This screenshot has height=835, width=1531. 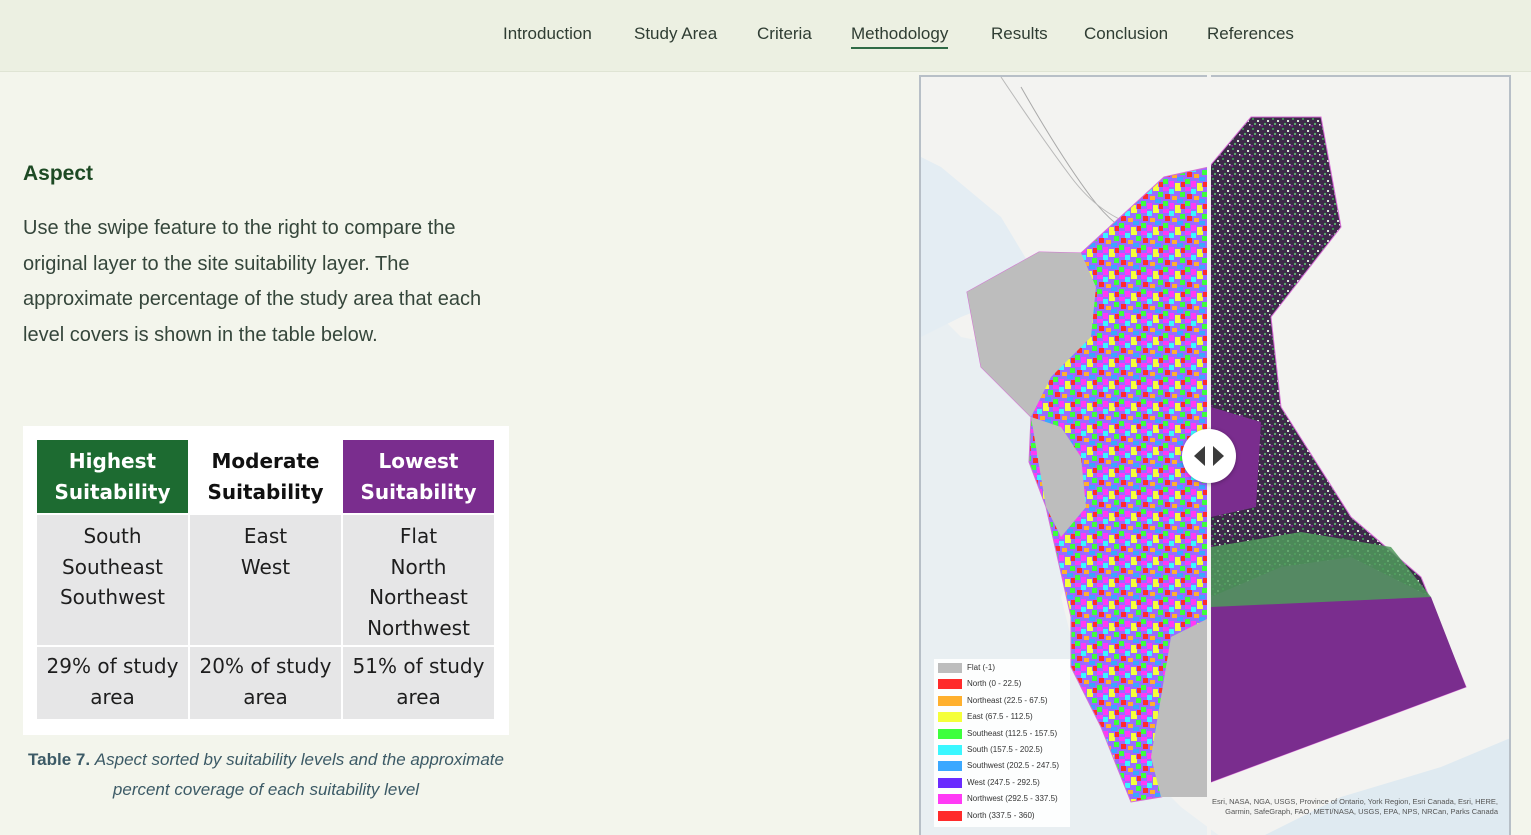 I want to click on legend-item: North (337.5 - 360), so click(x=1002, y=817).